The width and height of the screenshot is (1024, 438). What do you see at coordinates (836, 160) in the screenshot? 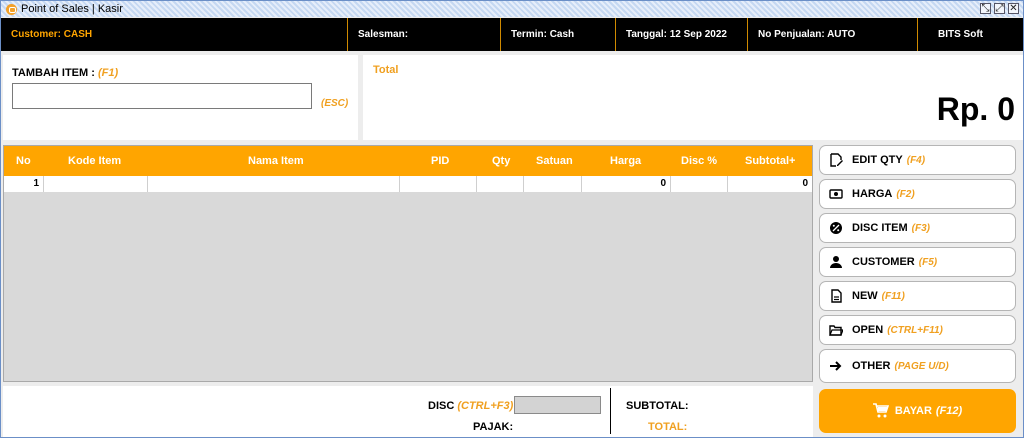
I see `edit-icon` at bounding box center [836, 160].